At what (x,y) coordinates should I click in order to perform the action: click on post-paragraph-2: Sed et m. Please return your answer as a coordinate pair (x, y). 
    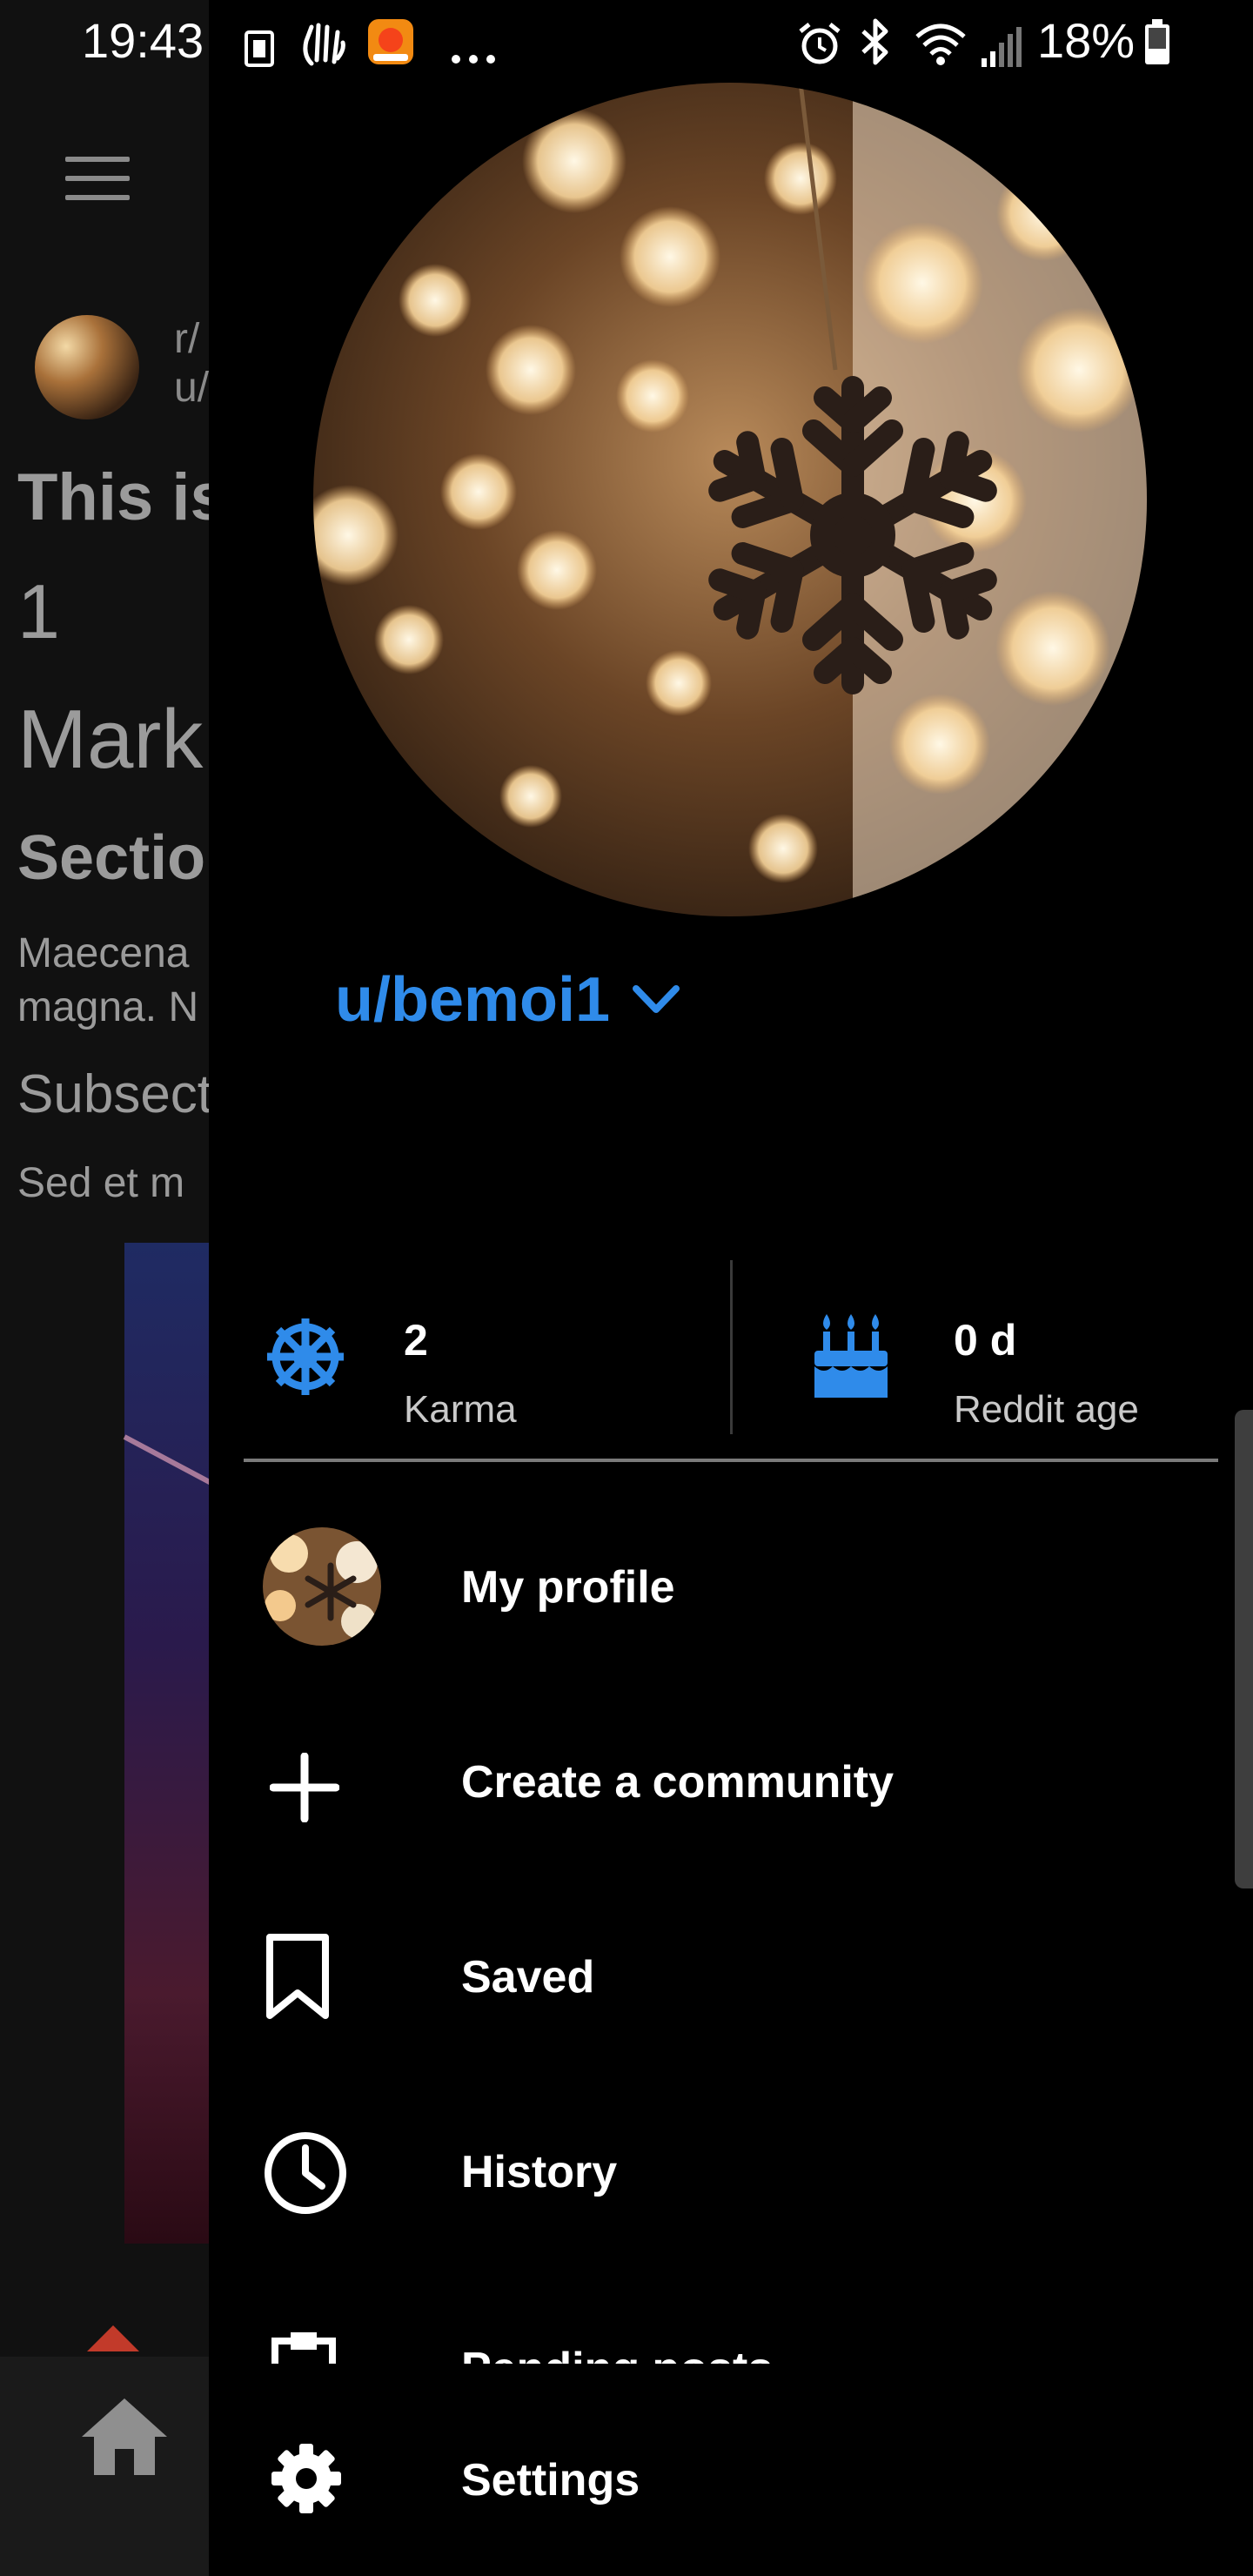
    Looking at the image, I should click on (101, 1183).